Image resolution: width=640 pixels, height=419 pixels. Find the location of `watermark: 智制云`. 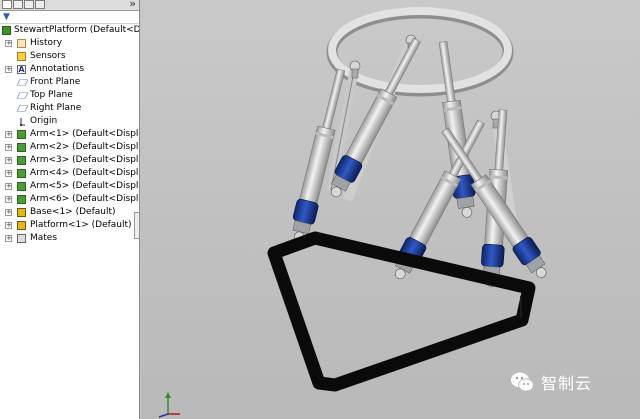

watermark: 智制云 is located at coordinates (550, 382).